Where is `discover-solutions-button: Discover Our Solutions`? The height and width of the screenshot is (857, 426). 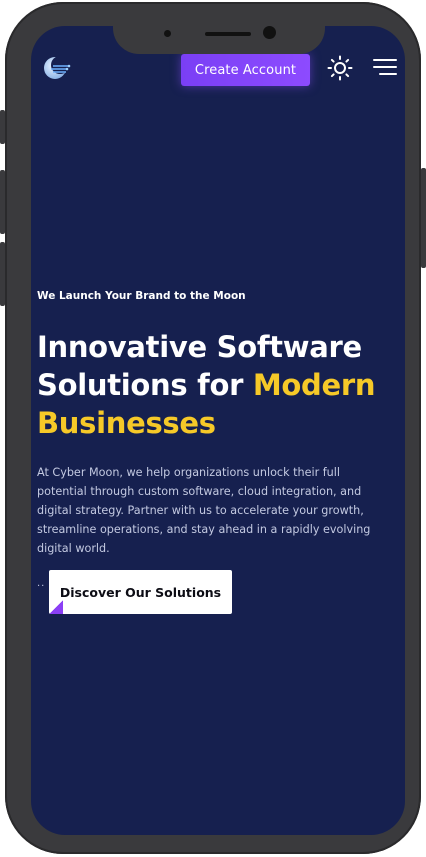
discover-solutions-button: Discover Our Solutions is located at coordinates (140, 592).